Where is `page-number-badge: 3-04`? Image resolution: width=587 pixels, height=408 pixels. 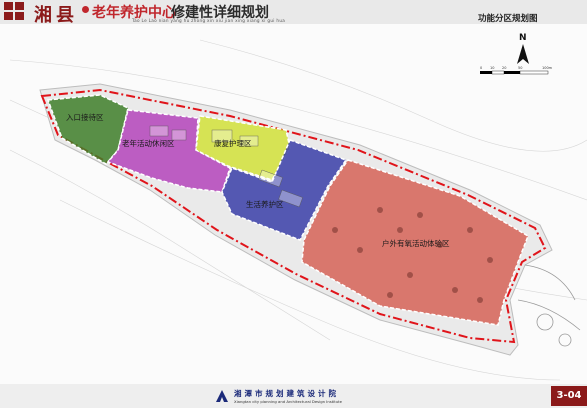 page-number-badge: 3-04 is located at coordinates (569, 396).